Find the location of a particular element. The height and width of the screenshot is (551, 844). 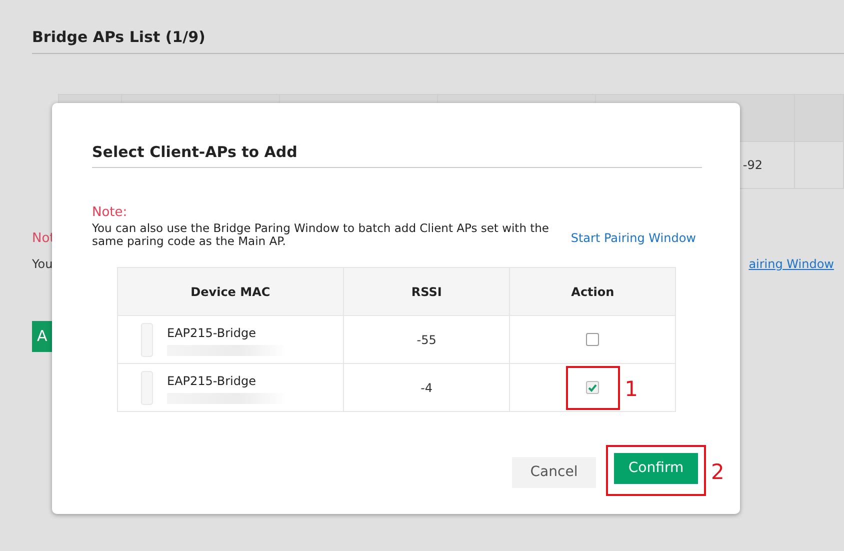

annotation-number: 2 is located at coordinates (717, 472).